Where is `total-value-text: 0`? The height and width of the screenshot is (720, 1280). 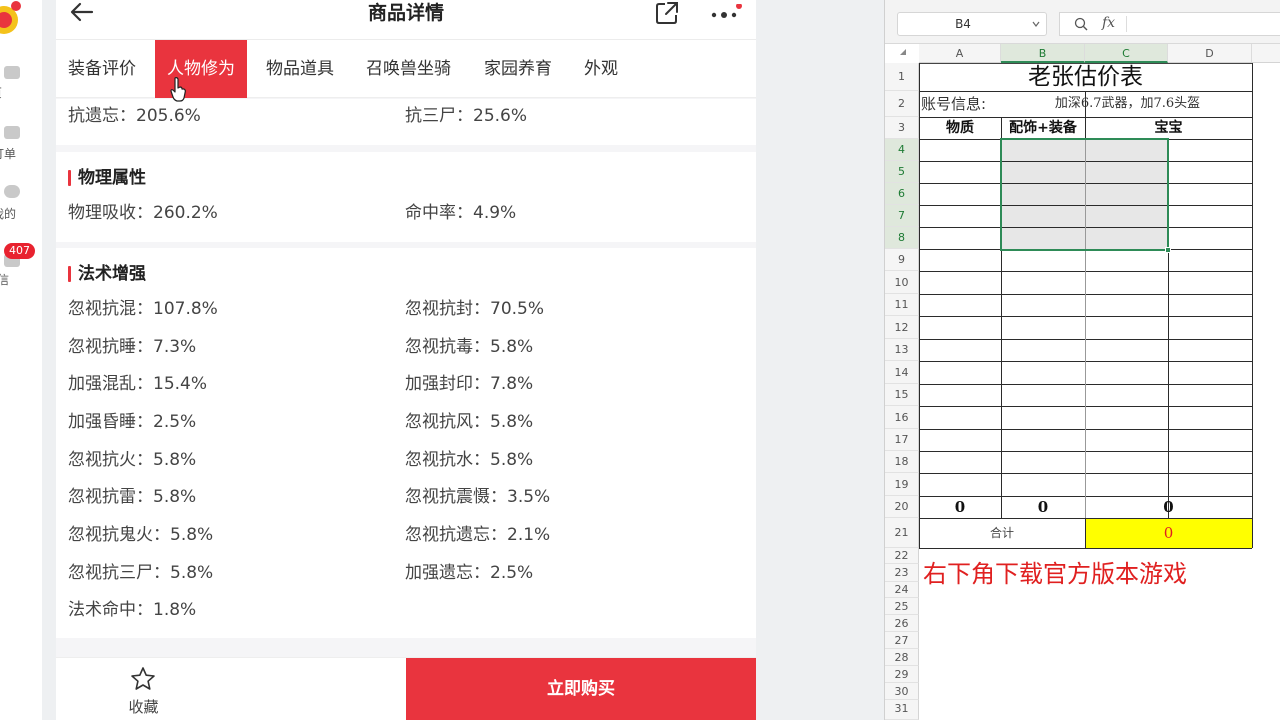
total-value-text: 0 is located at coordinates (1168, 533).